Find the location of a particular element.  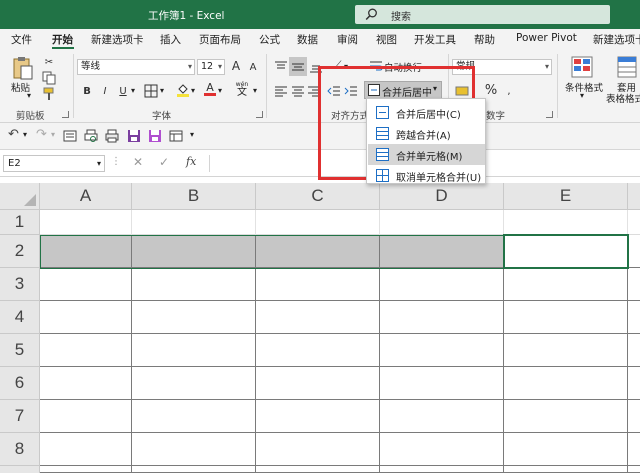

font-color-icon: A is located at coordinates (210, 89).